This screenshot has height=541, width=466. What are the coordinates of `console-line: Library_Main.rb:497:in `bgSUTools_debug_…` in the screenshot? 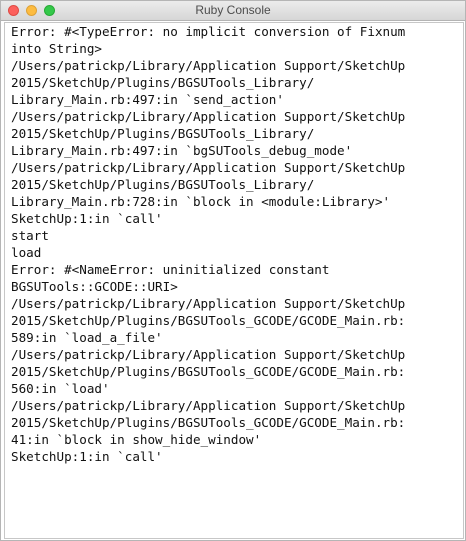 It's located at (182, 150).